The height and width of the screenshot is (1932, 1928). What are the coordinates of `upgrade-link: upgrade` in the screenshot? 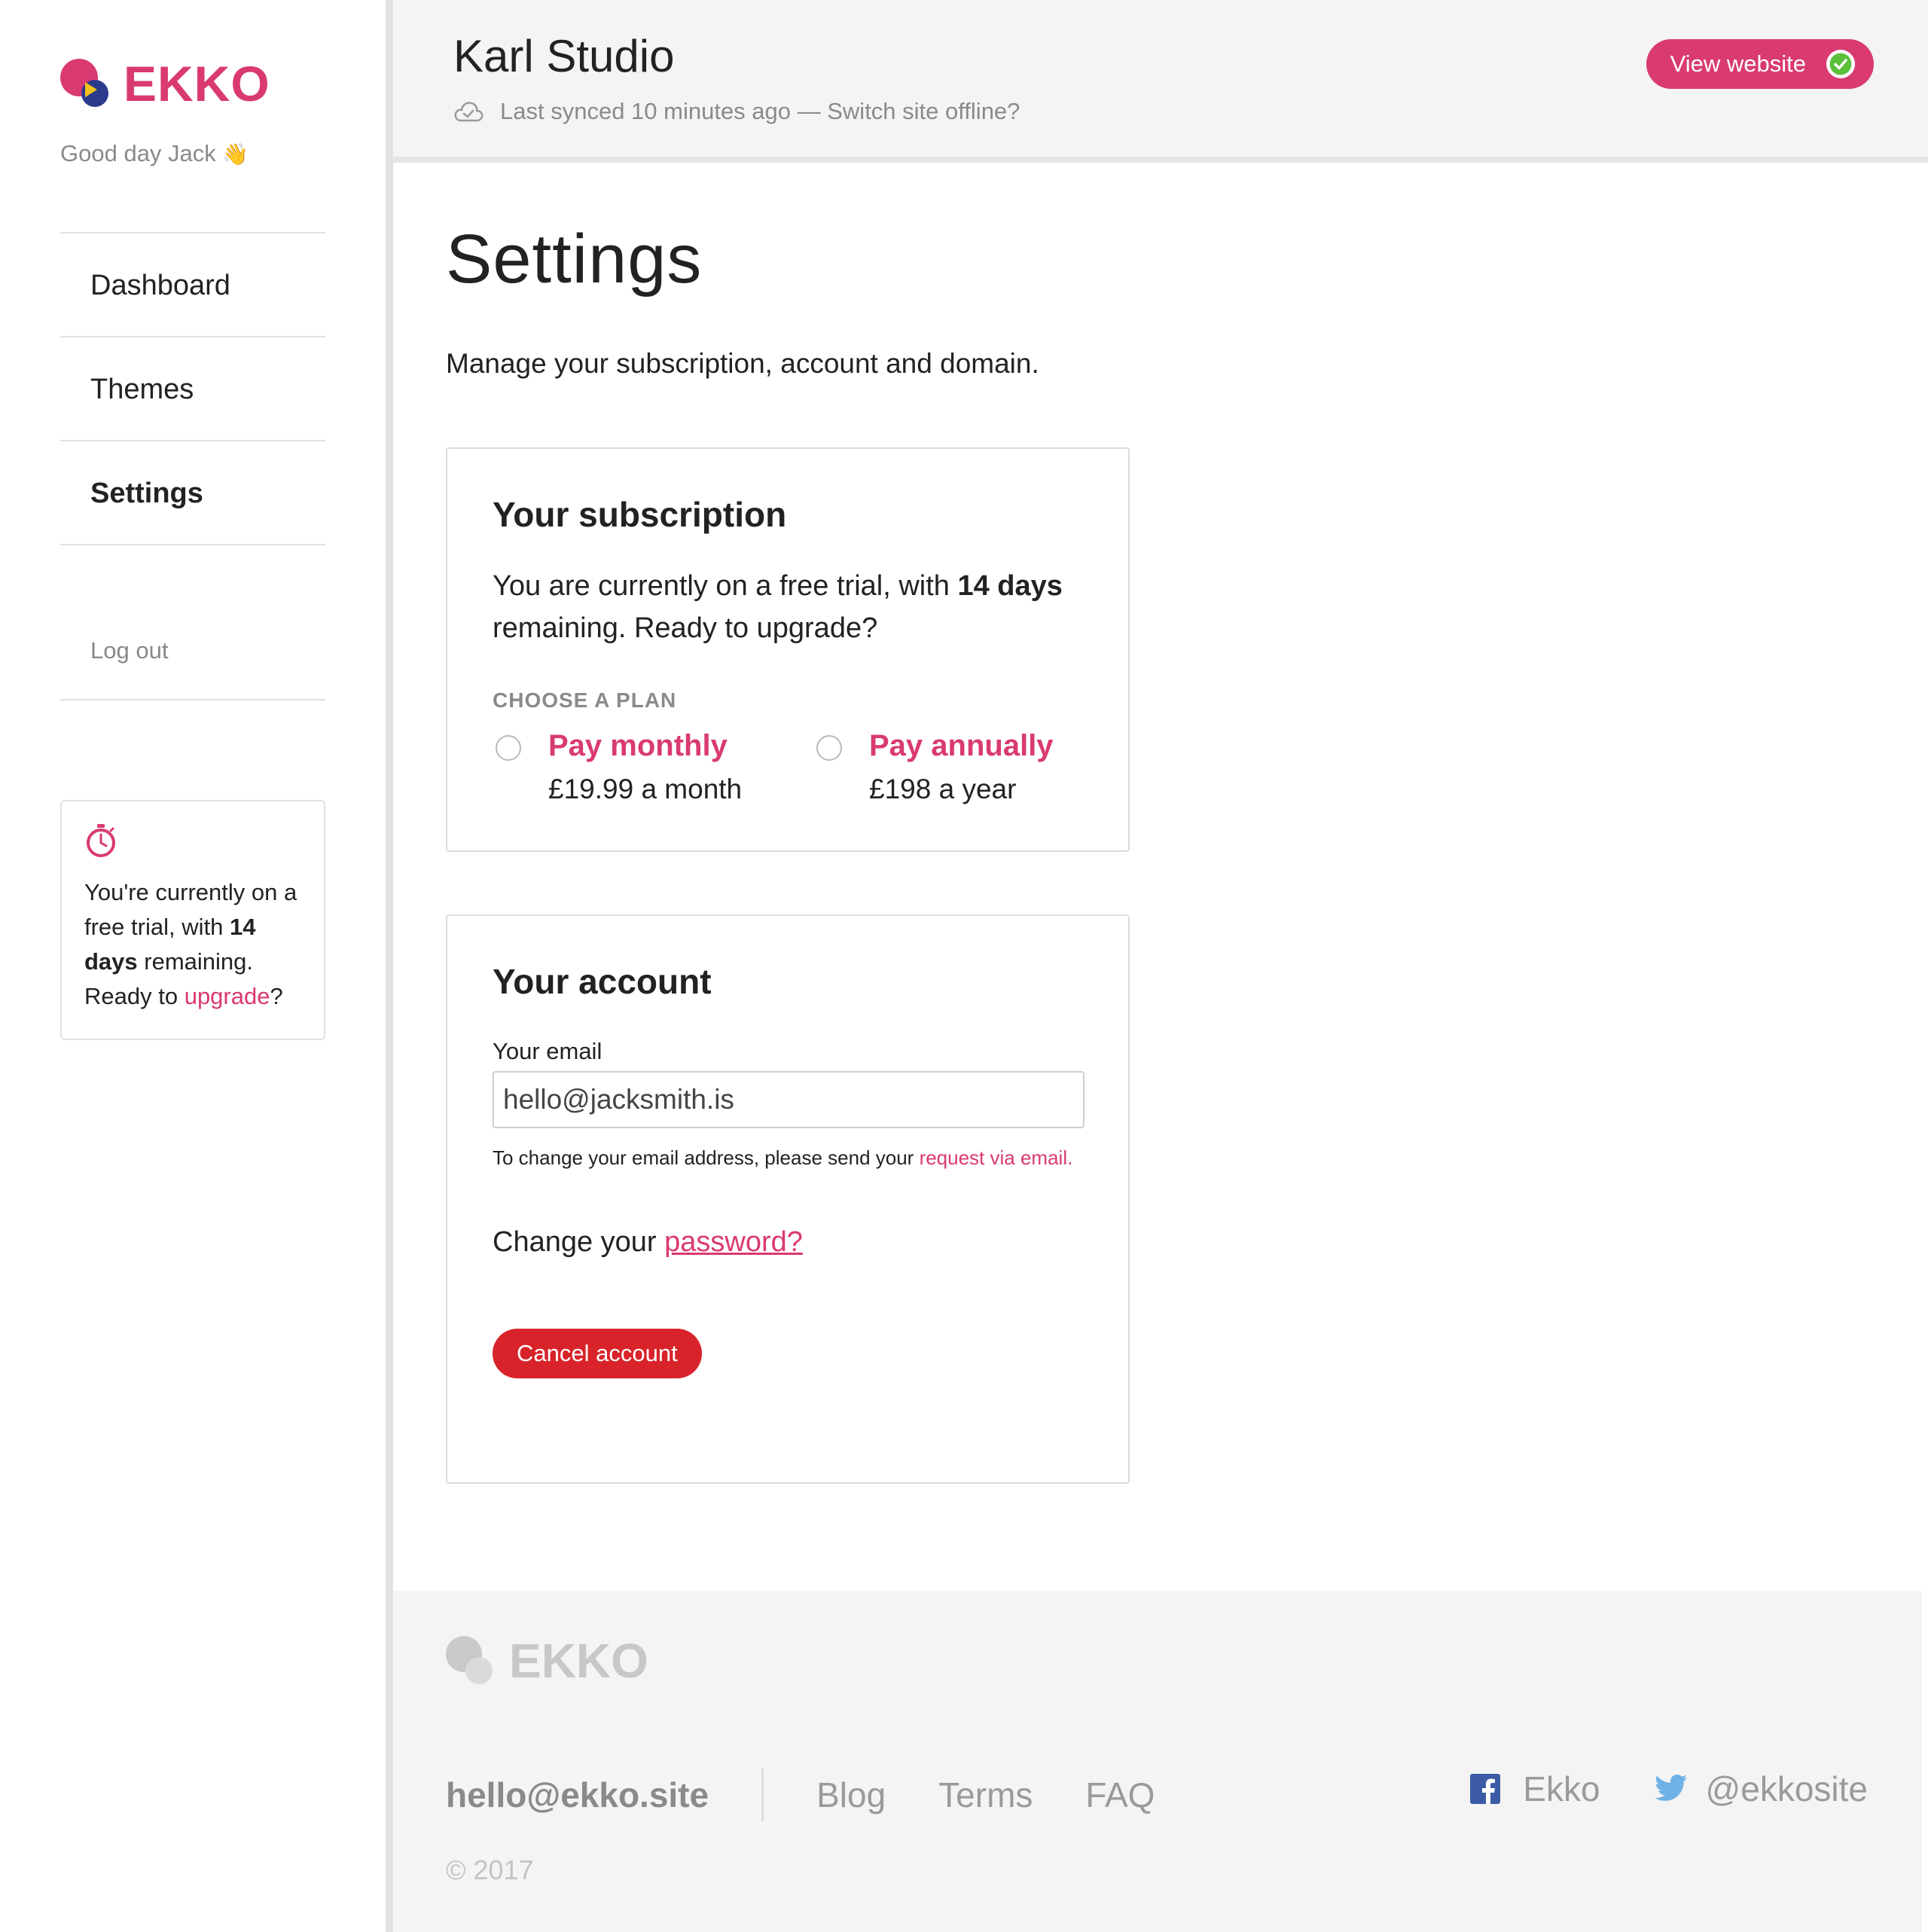 It's located at (228, 996).